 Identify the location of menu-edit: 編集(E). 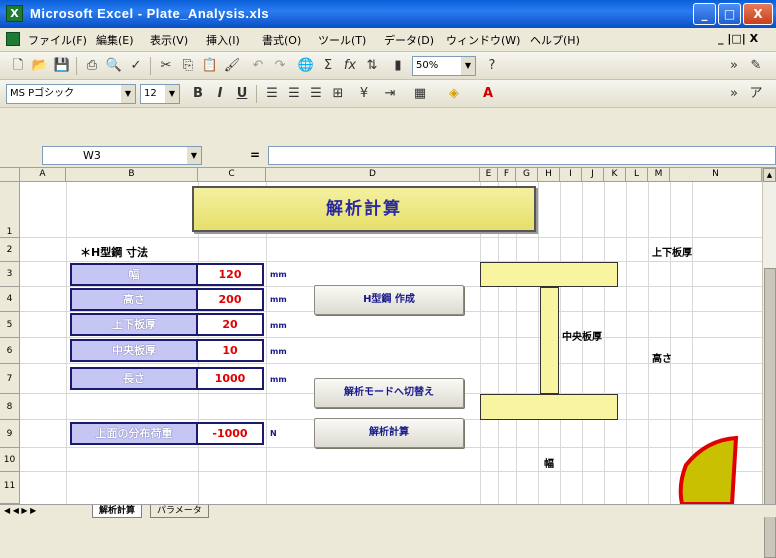
(115, 40).